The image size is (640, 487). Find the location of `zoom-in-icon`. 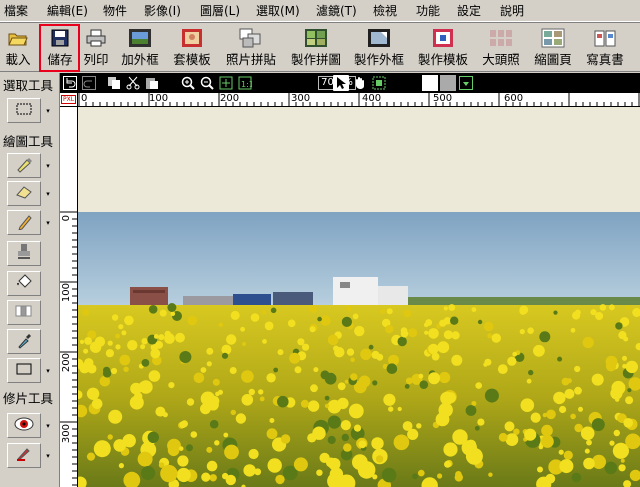

zoom-in-icon is located at coordinates (188, 83).